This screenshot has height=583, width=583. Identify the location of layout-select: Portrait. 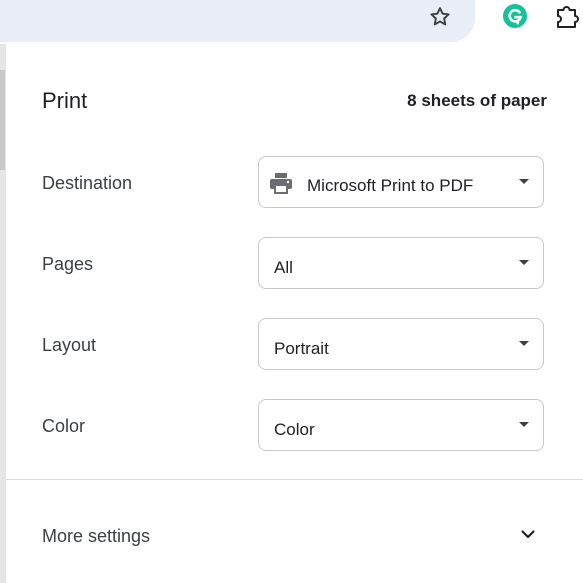
(401, 344).